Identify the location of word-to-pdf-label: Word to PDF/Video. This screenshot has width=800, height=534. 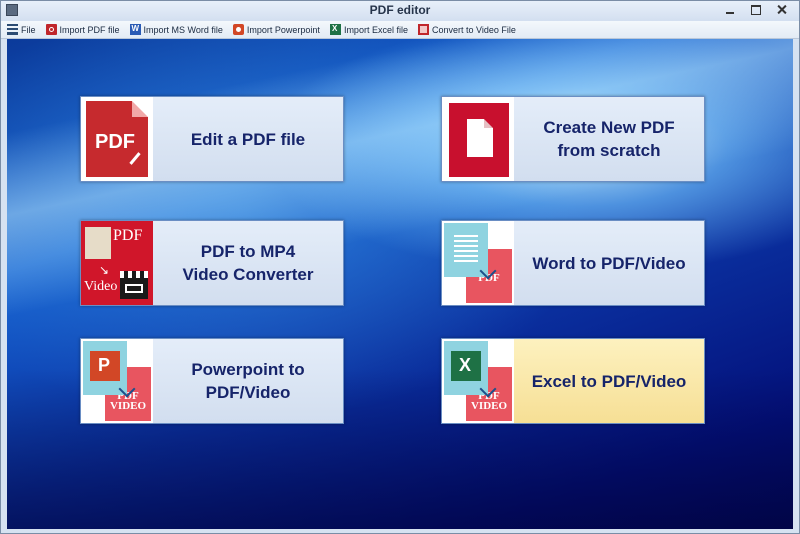
(609, 263).